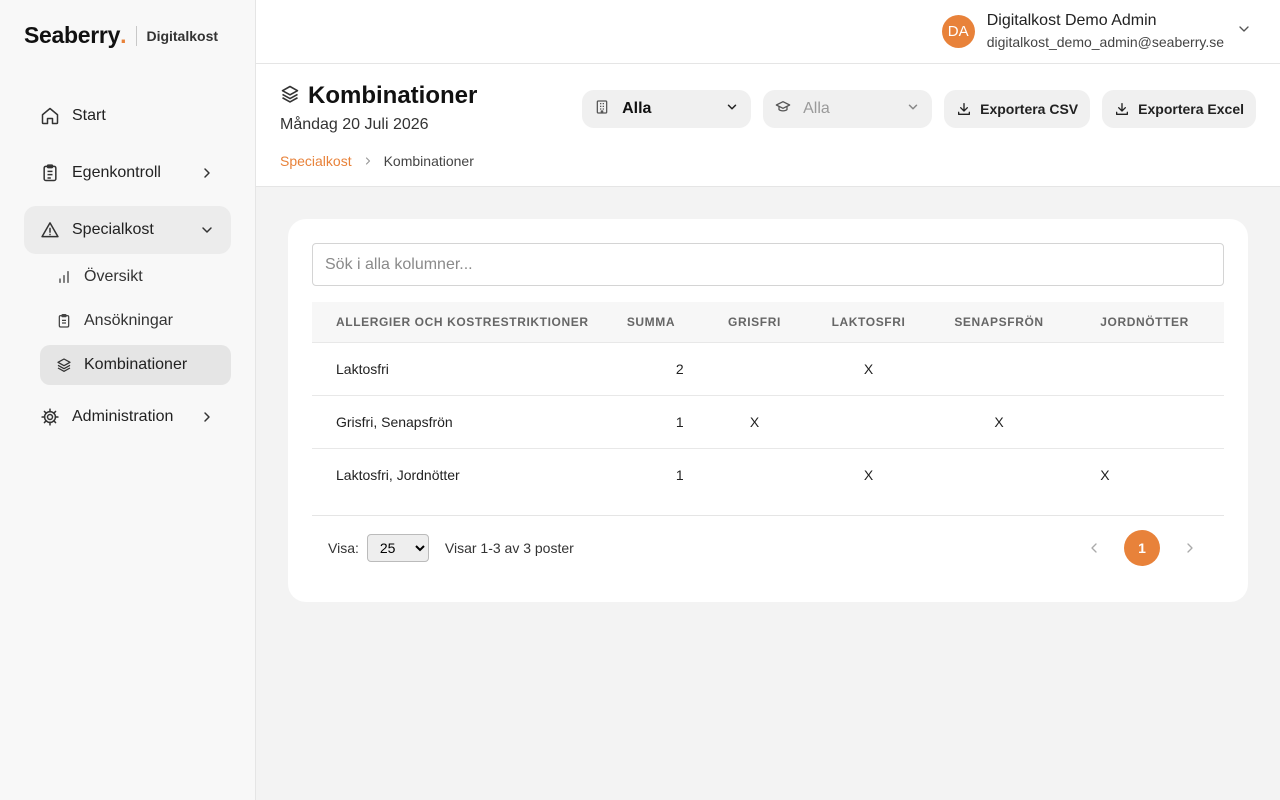  I want to click on graduation-cap-icon, so click(783, 109).